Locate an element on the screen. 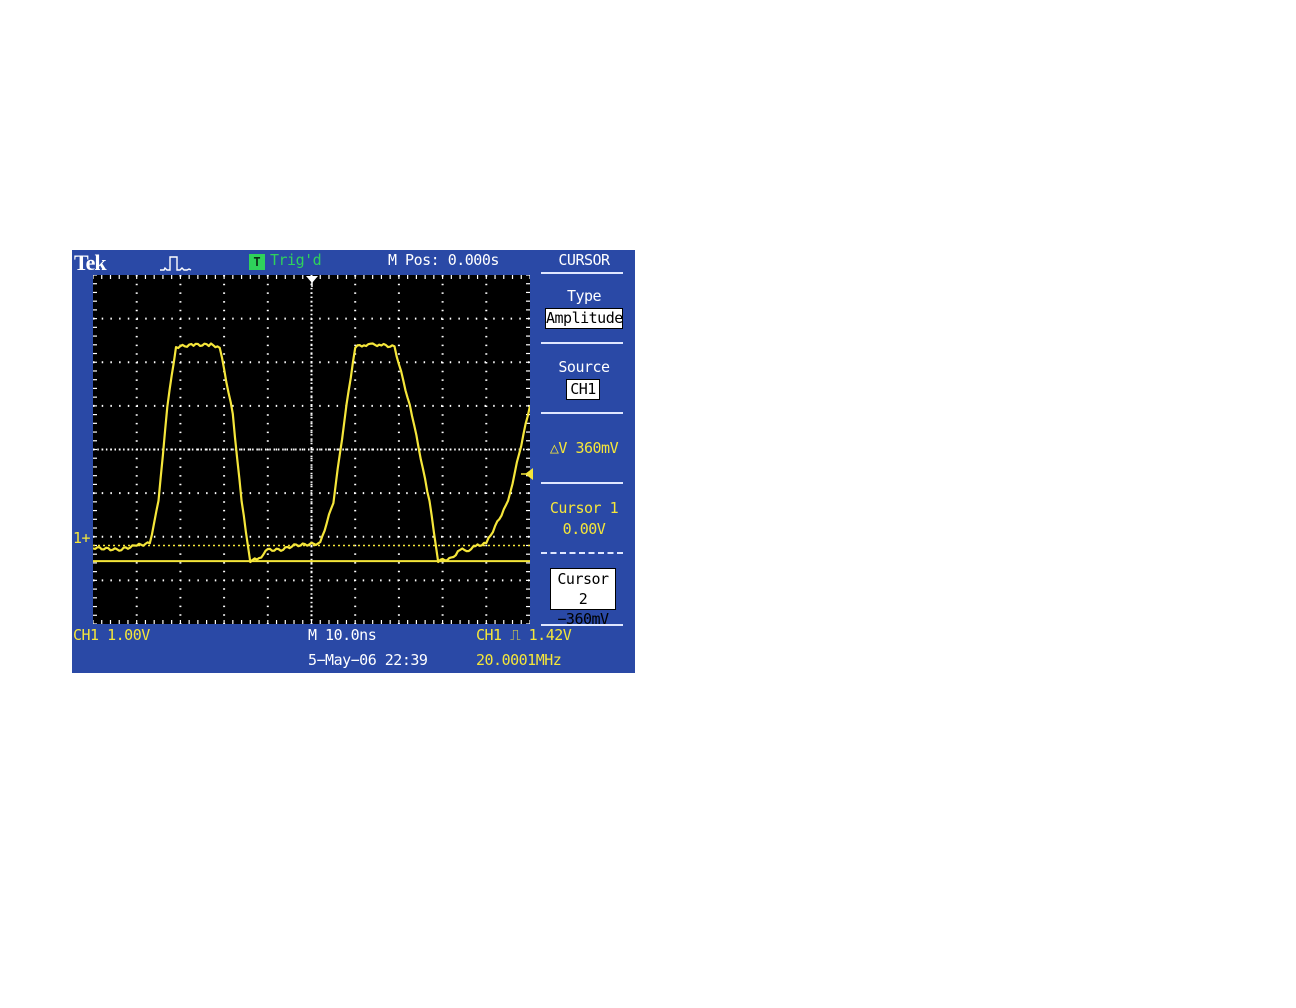  trigger-position-arrow is located at coordinates (312, 281).